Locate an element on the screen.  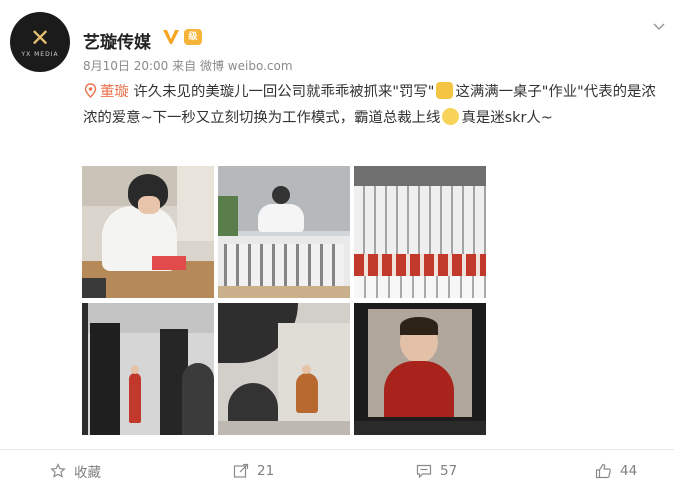
repost-button: 21 is located at coordinates (253, 471).